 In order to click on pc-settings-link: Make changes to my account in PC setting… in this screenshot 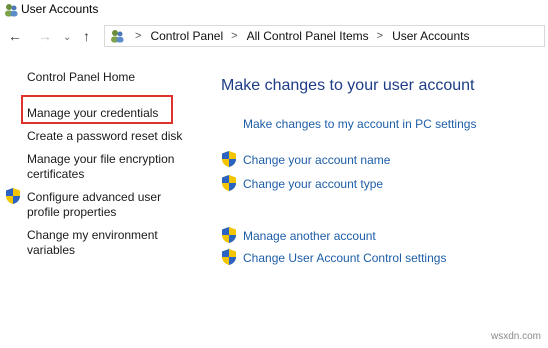, I will do `click(359, 124)`.